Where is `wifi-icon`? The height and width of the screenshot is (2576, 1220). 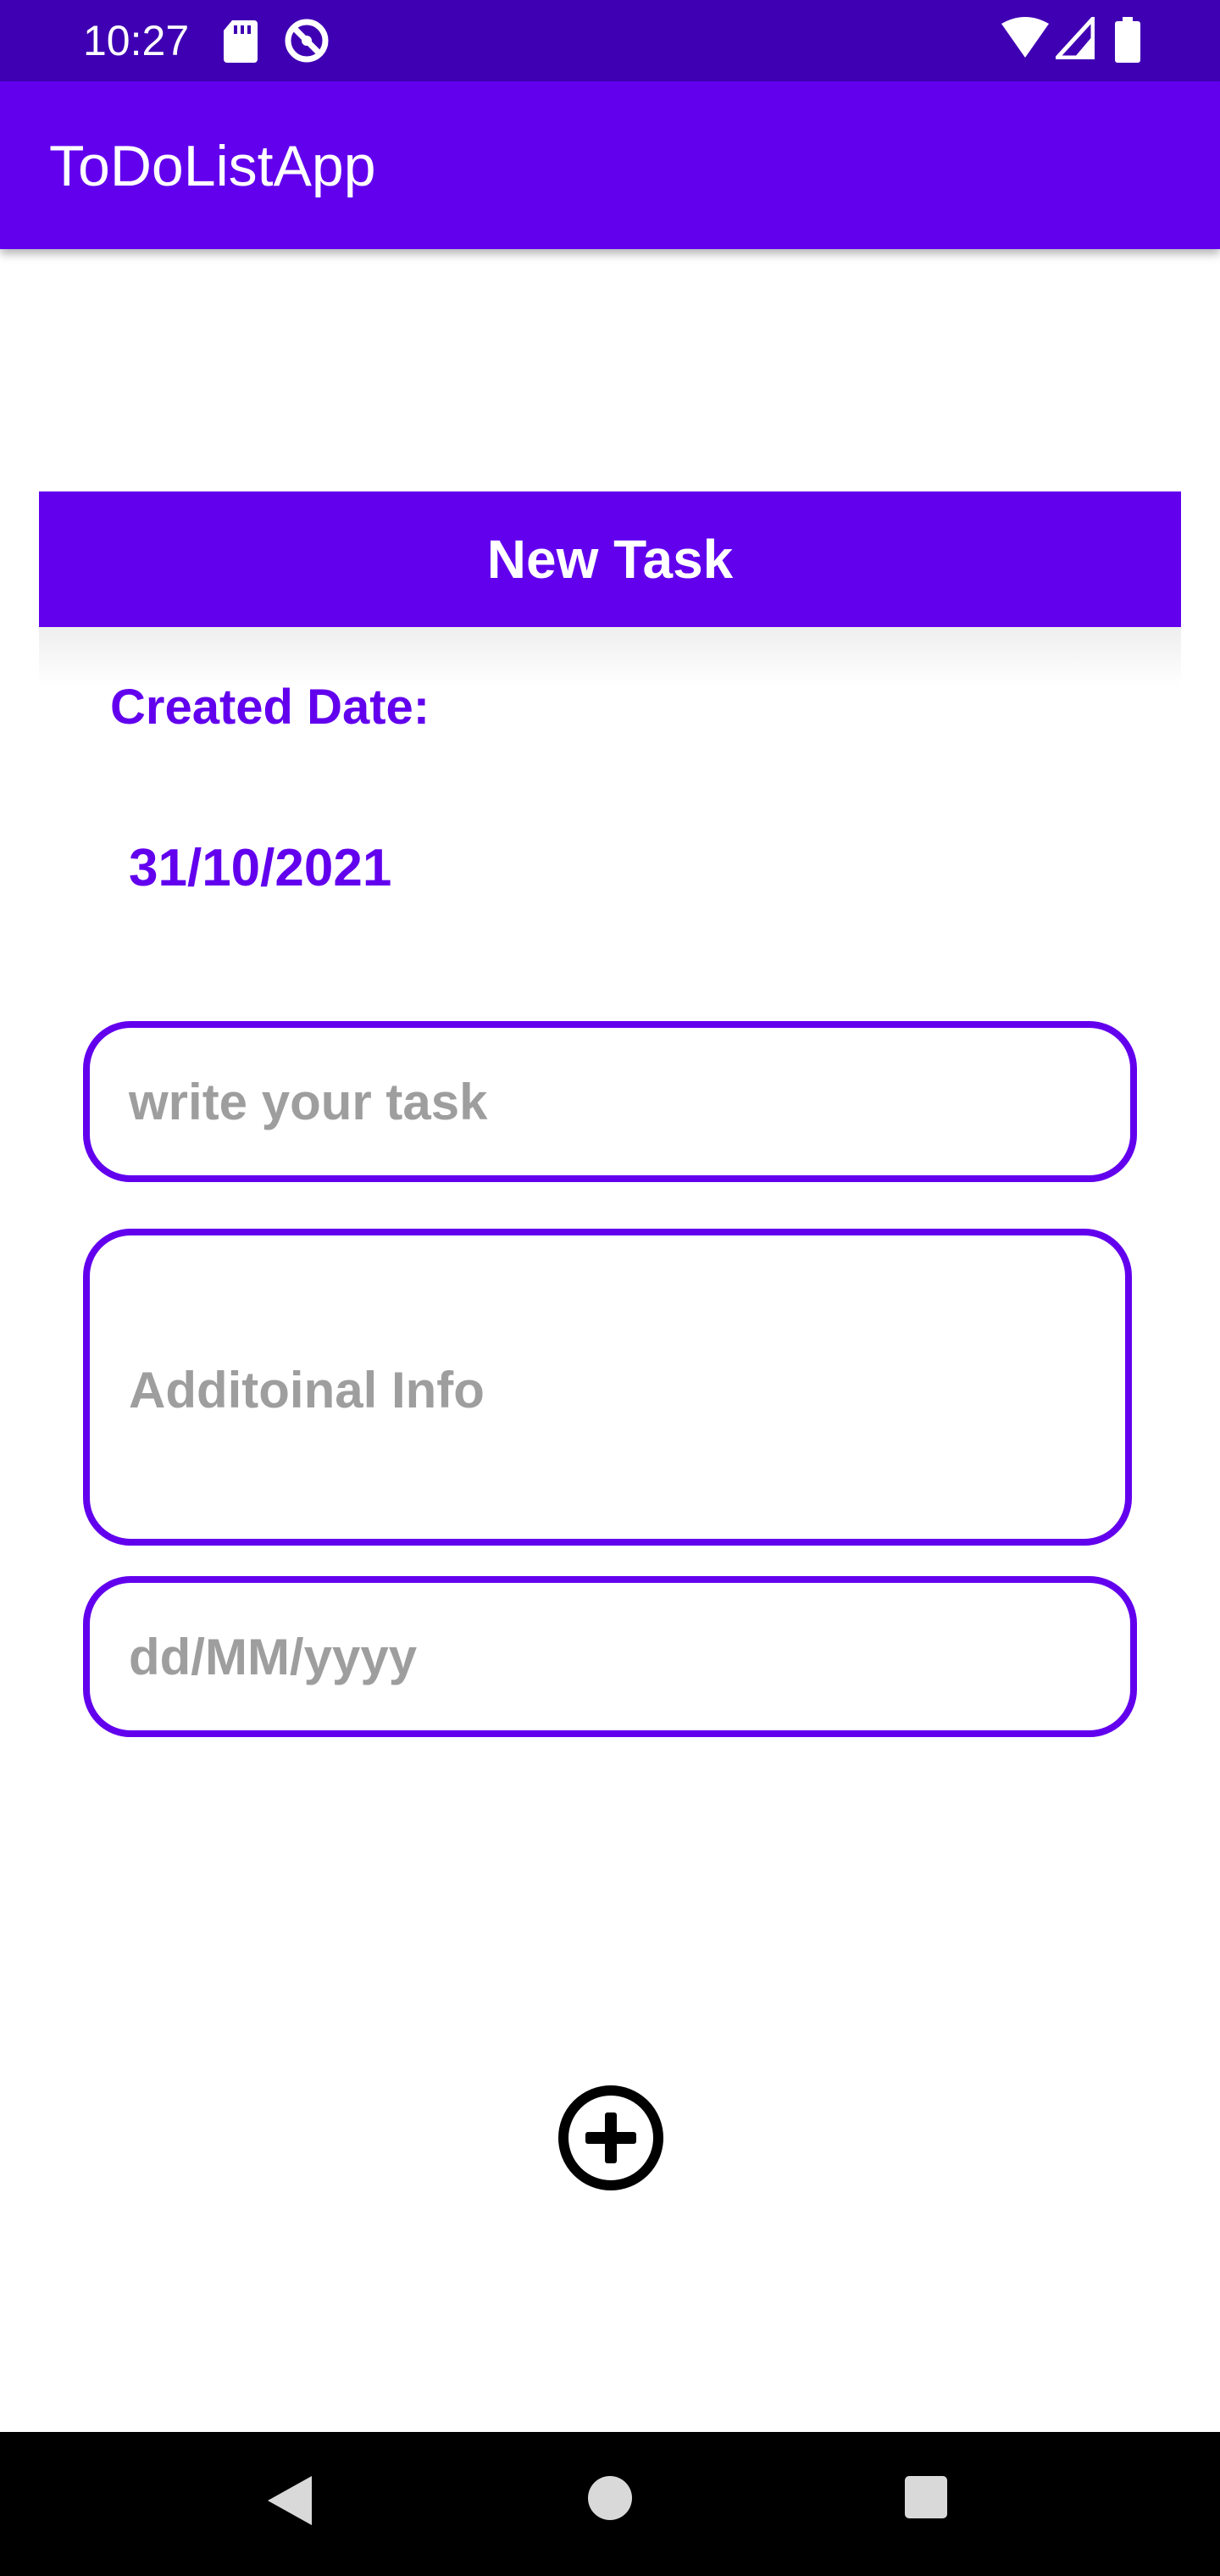 wifi-icon is located at coordinates (1025, 40).